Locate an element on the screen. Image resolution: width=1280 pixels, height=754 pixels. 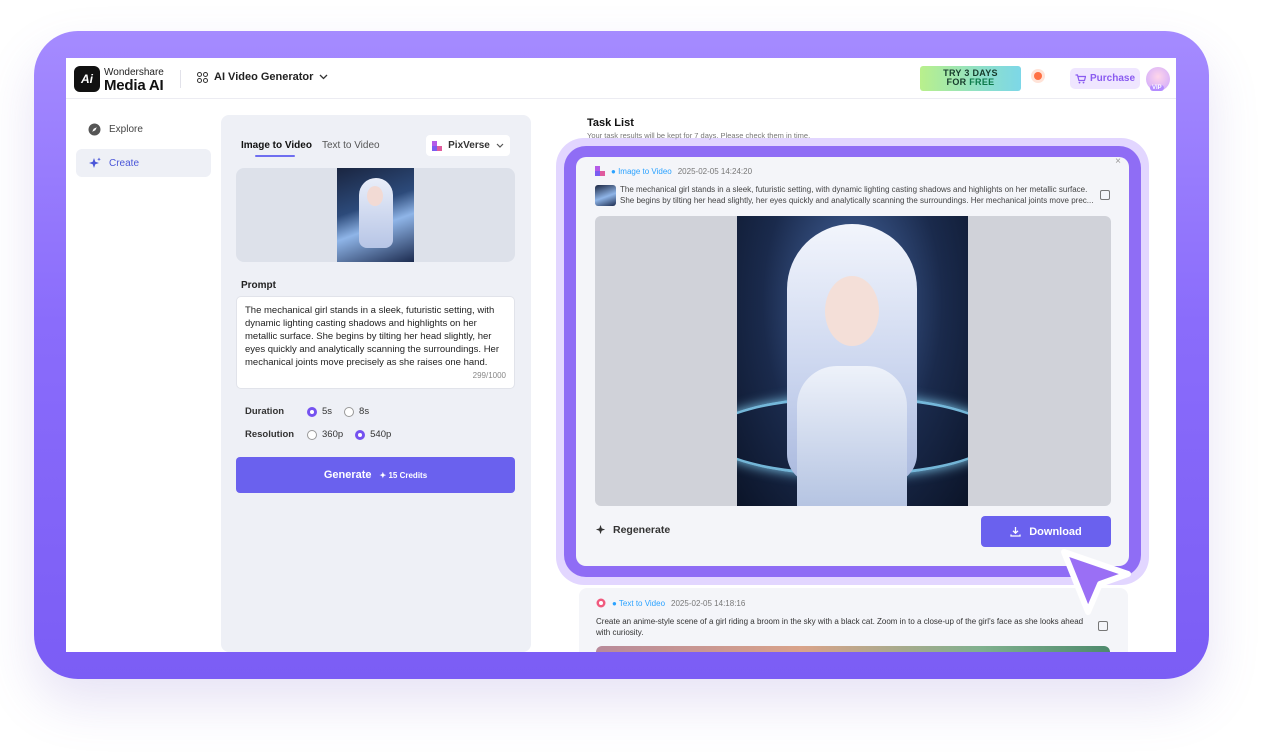
image-to-video-icon is located at coordinates (600, 171).